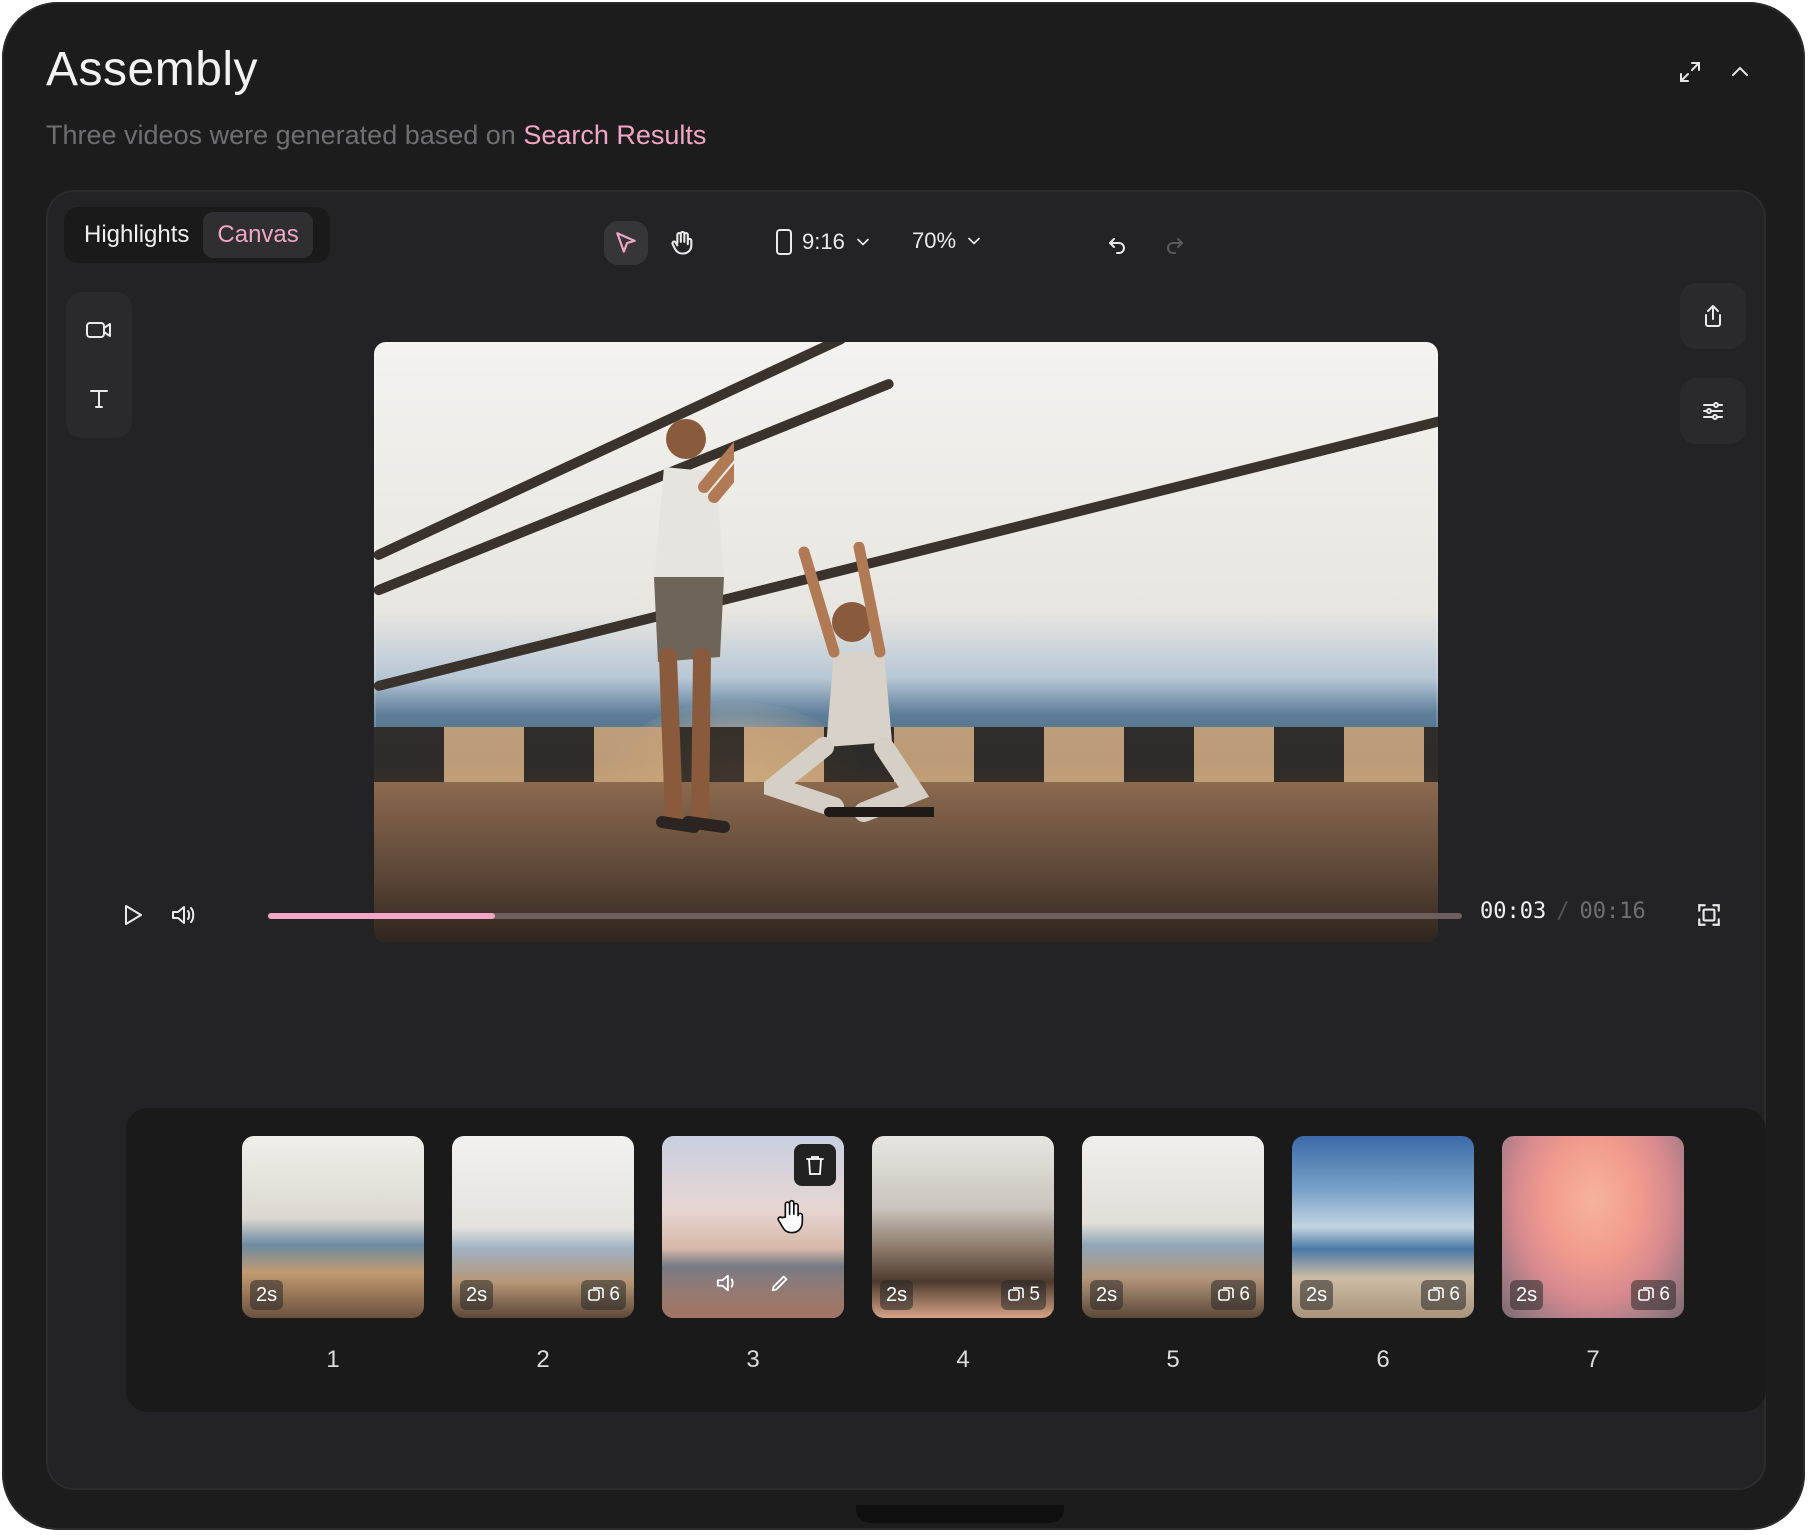 The height and width of the screenshot is (1535, 1809). Describe the element at coordinates (152, 69) in the screenshot. I see `page-title: Assembly` at that location.